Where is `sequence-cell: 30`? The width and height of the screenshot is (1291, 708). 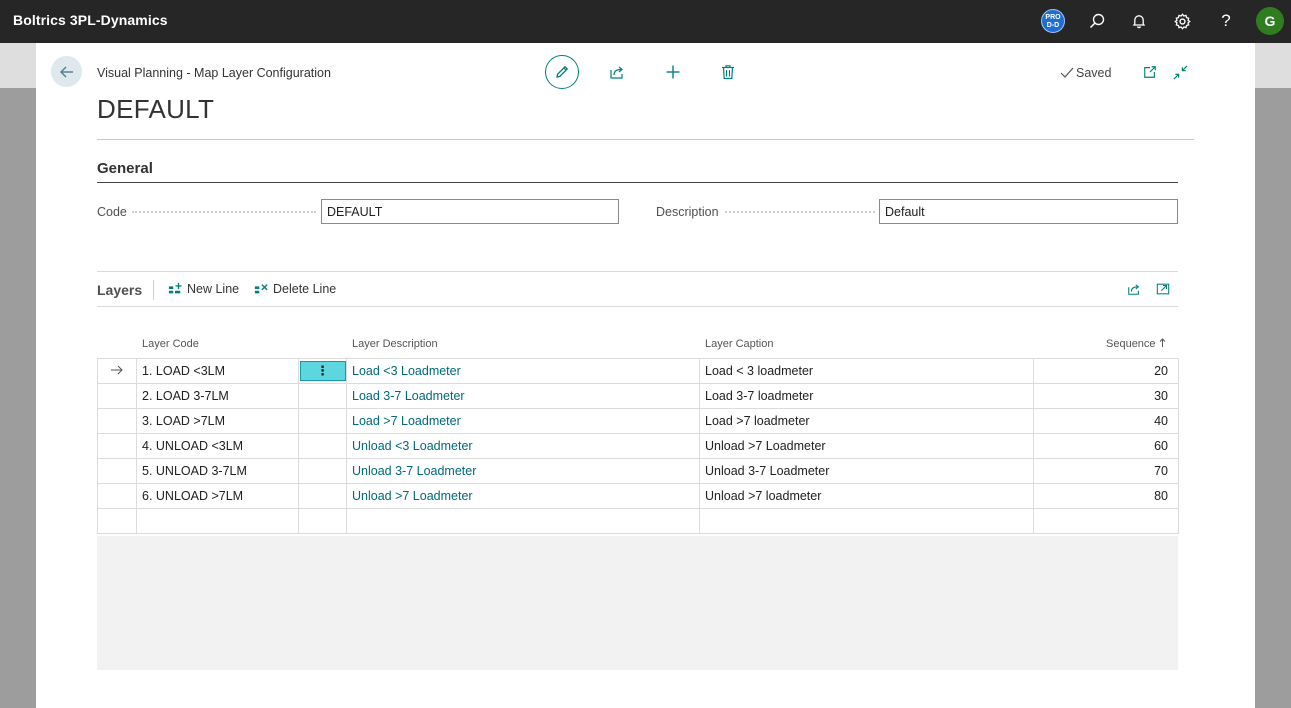
sequence-cell: 30 is located at coordinates (1106, 396).